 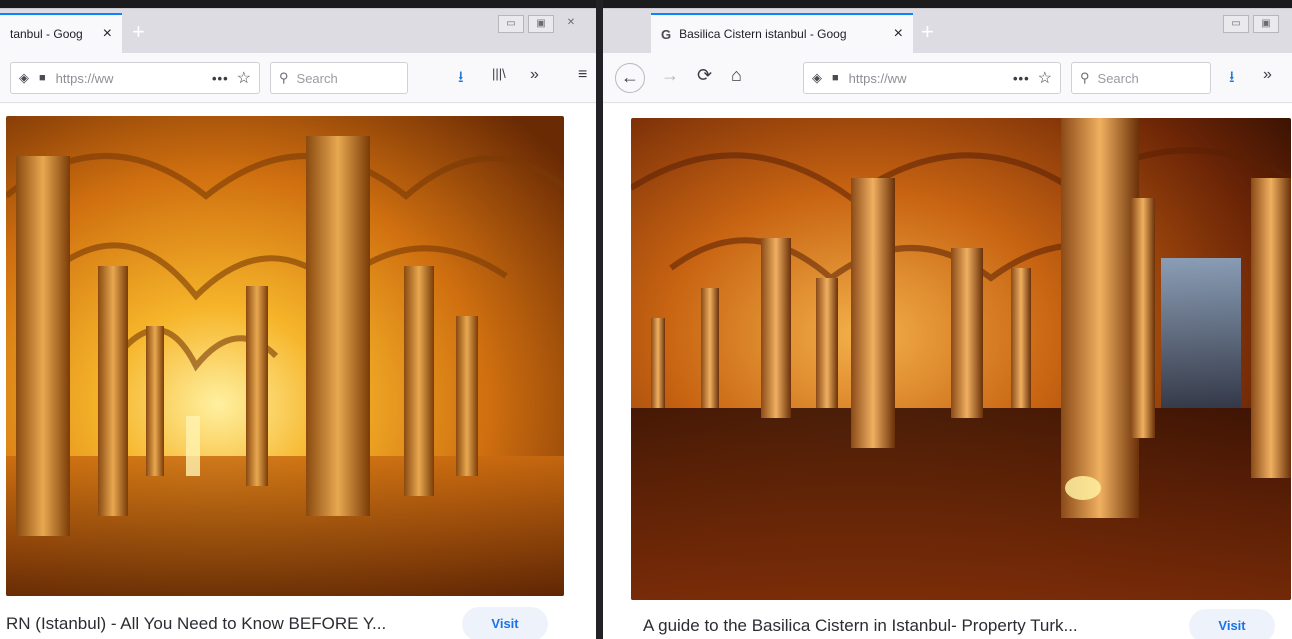 I want to click on window-controls: ▭ ▣, so click(x=1251, y=24).